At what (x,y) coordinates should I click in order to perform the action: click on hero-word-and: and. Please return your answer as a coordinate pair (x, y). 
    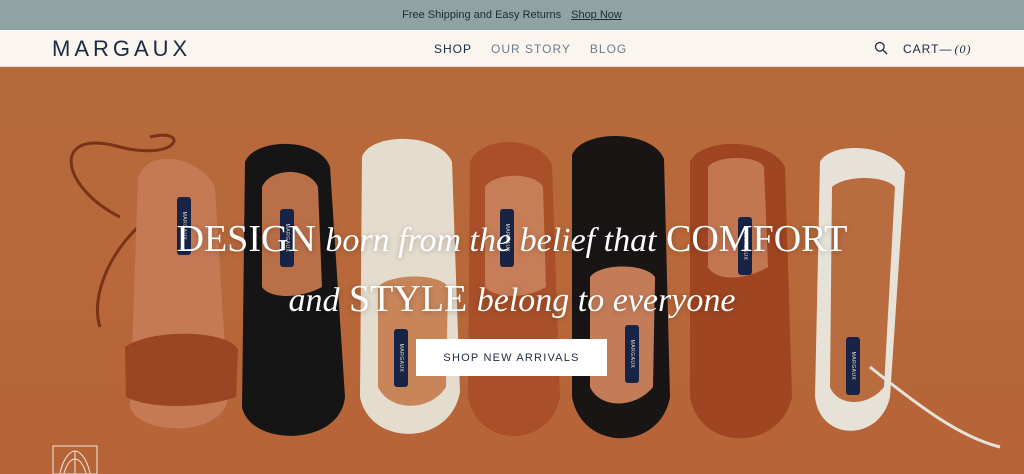
    Looking at the image, I should click on (314, 300).